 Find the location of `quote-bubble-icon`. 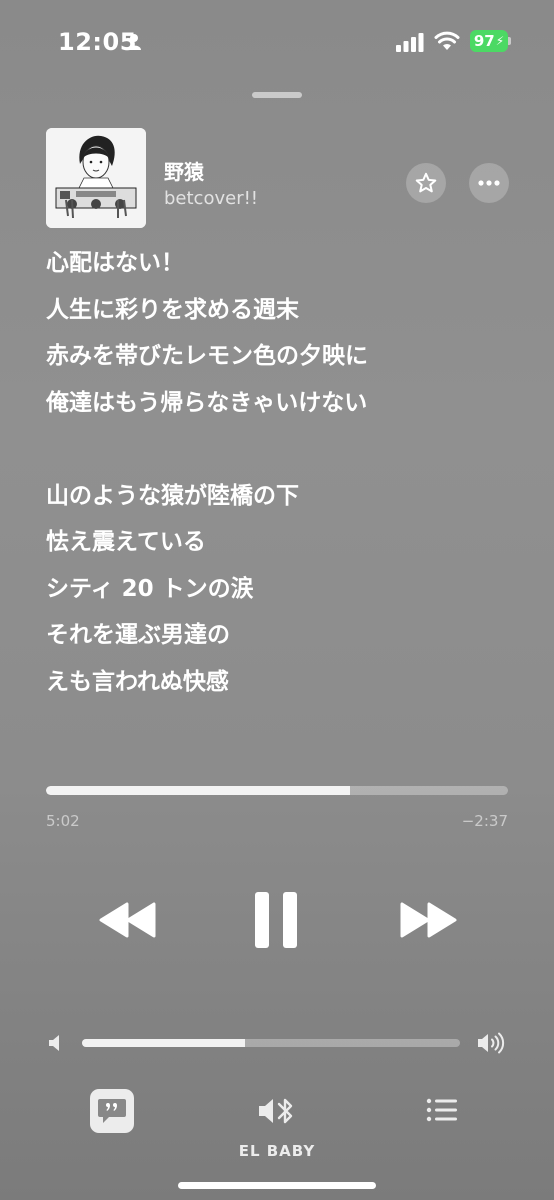

quote-bubble-icon is located at coordinates (112, 1111).